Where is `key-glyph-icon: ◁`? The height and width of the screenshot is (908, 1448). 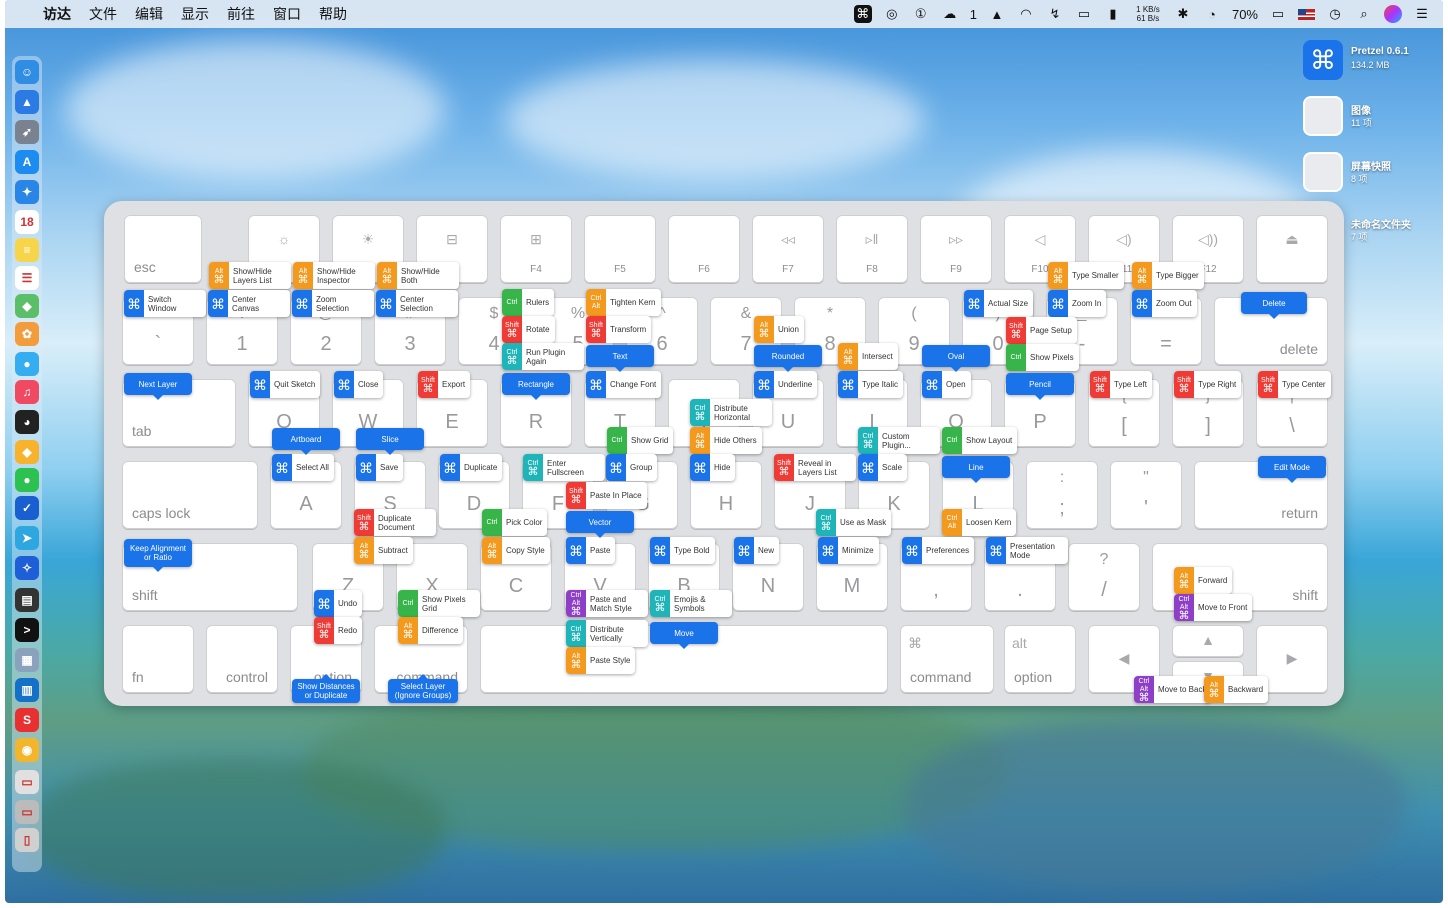 key-glyph-icon: ◁ is located at coordinates (1040, 239).